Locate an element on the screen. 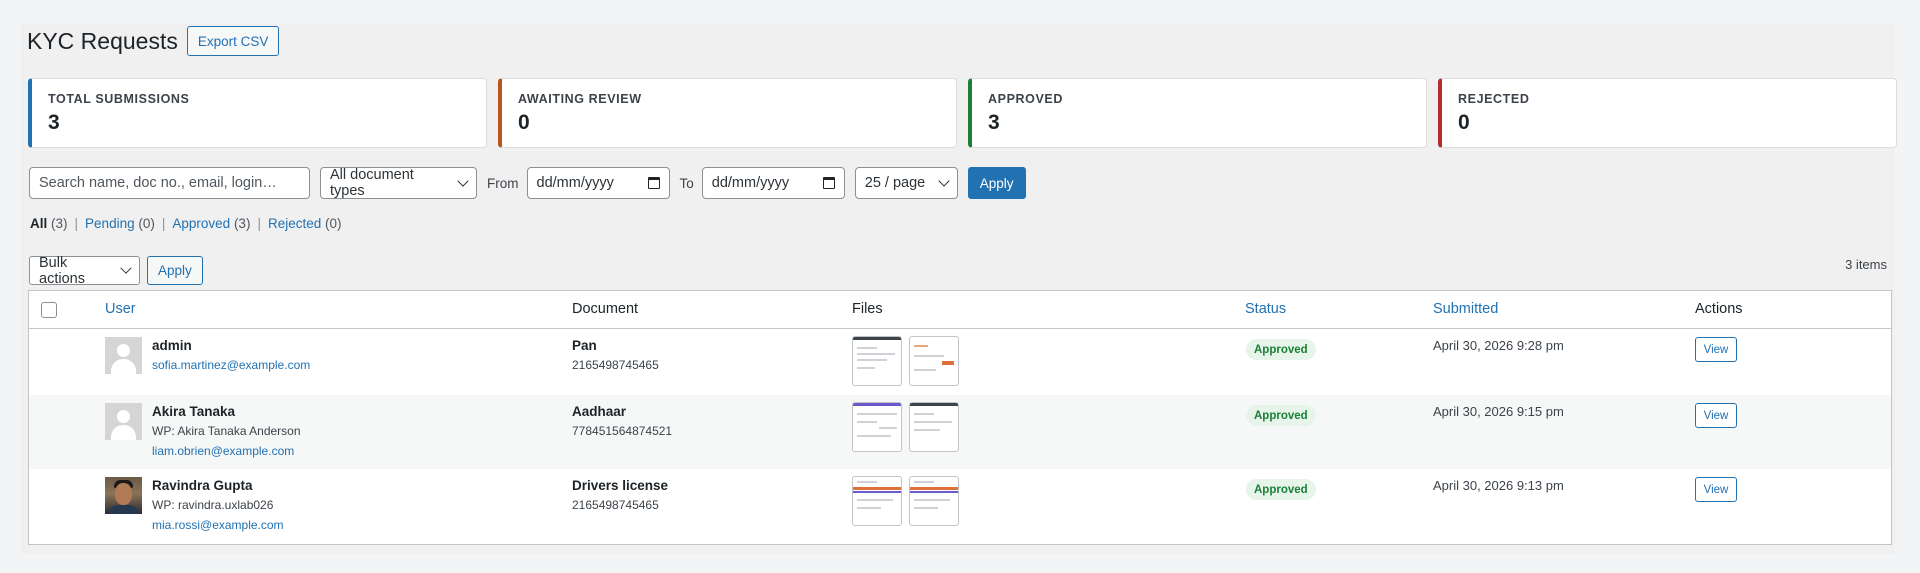 This screenshot has height=573, width=1920. user-email: sofia.martinez@example.com is located at coordinates (231, 365).